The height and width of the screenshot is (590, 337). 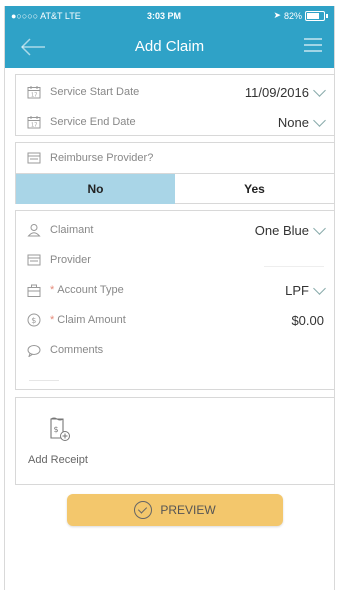 What do you see at coordinates (164, 16) in the screenshot?
I see `clock-text: 3:03 PM` at bounding box center [164, 16].